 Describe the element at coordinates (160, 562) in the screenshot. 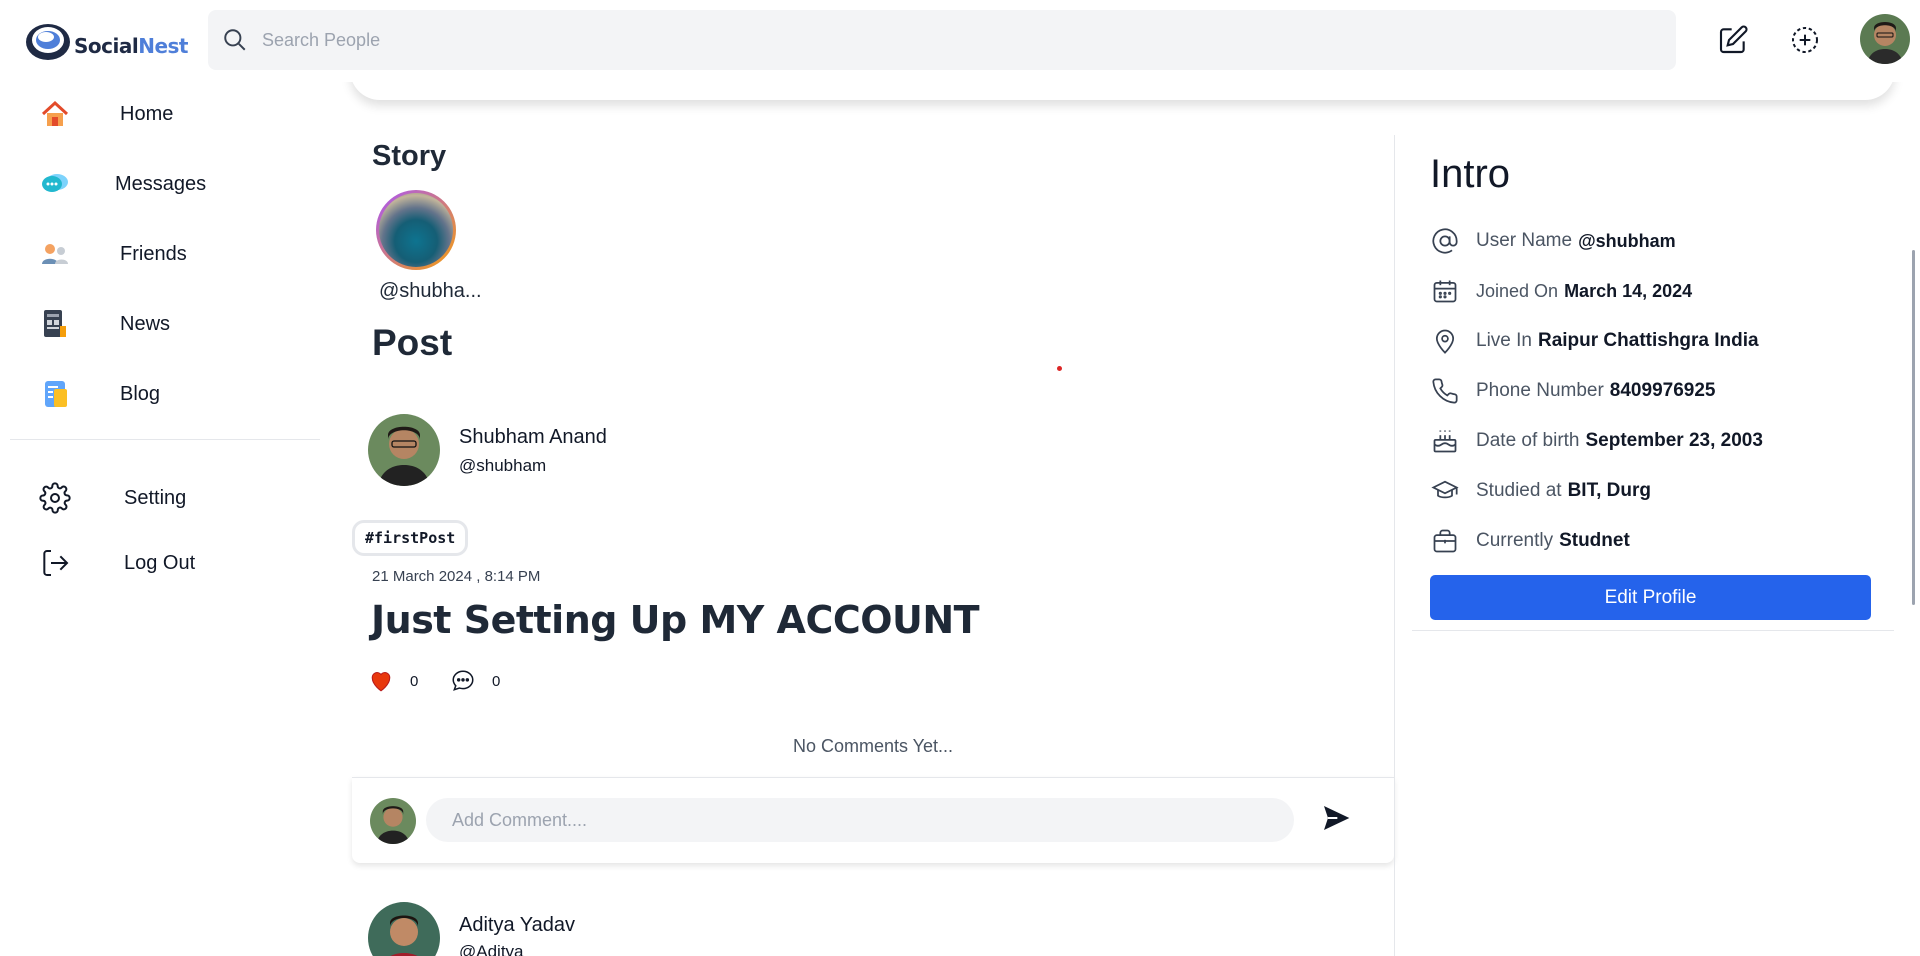

I see `sidebar-item-label: Log Out` at that location.